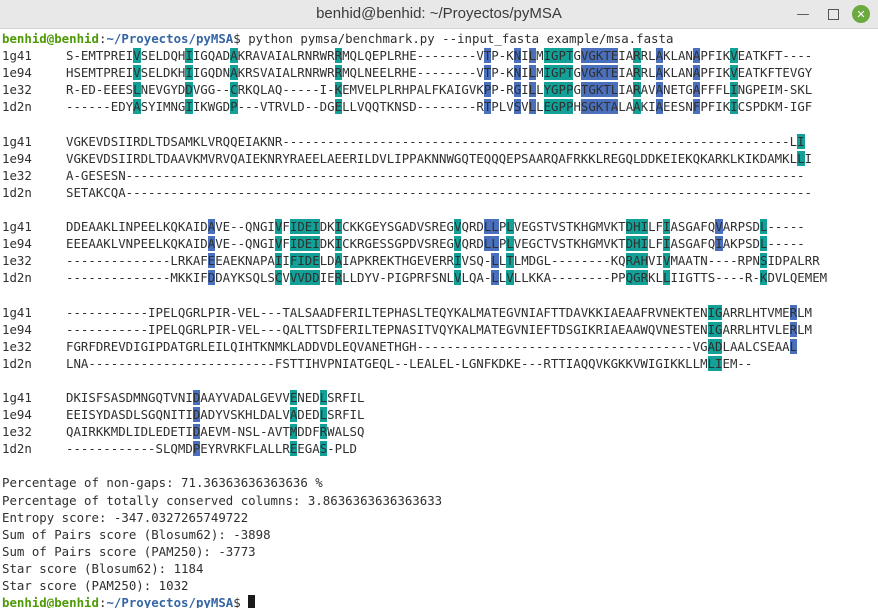  Describe the element at coordinates (316, 261) in the screenshot. I see `conserved-residue: E` at that location.